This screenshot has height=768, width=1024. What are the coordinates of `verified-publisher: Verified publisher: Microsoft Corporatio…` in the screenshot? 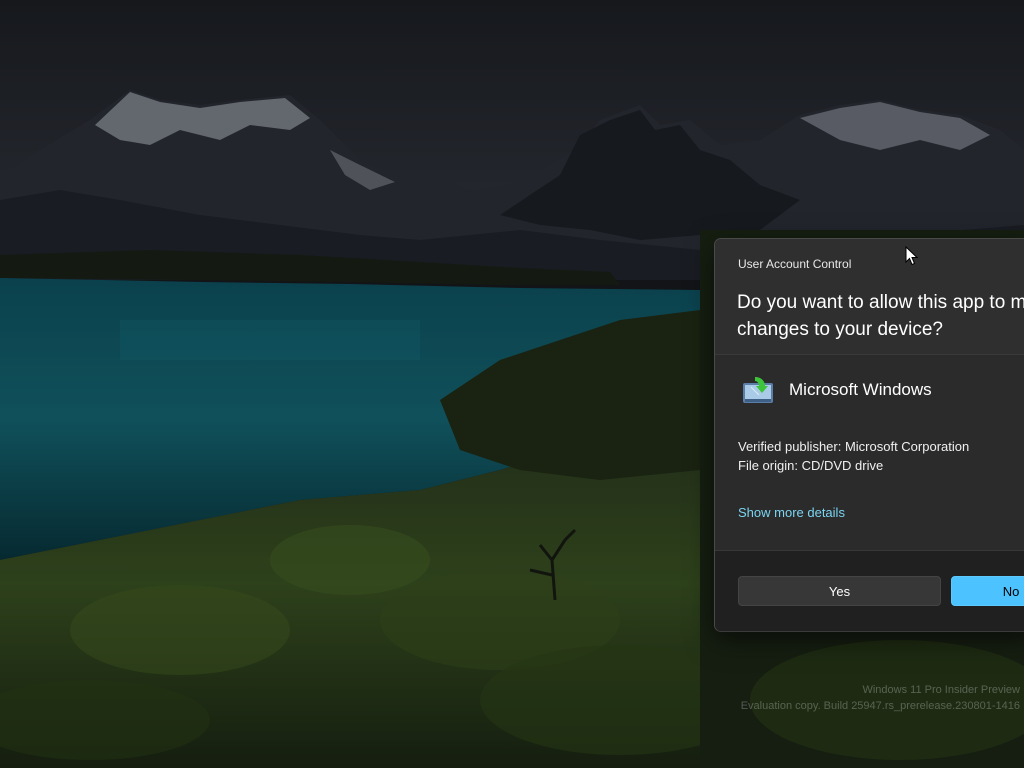 It's located at (854, 446).